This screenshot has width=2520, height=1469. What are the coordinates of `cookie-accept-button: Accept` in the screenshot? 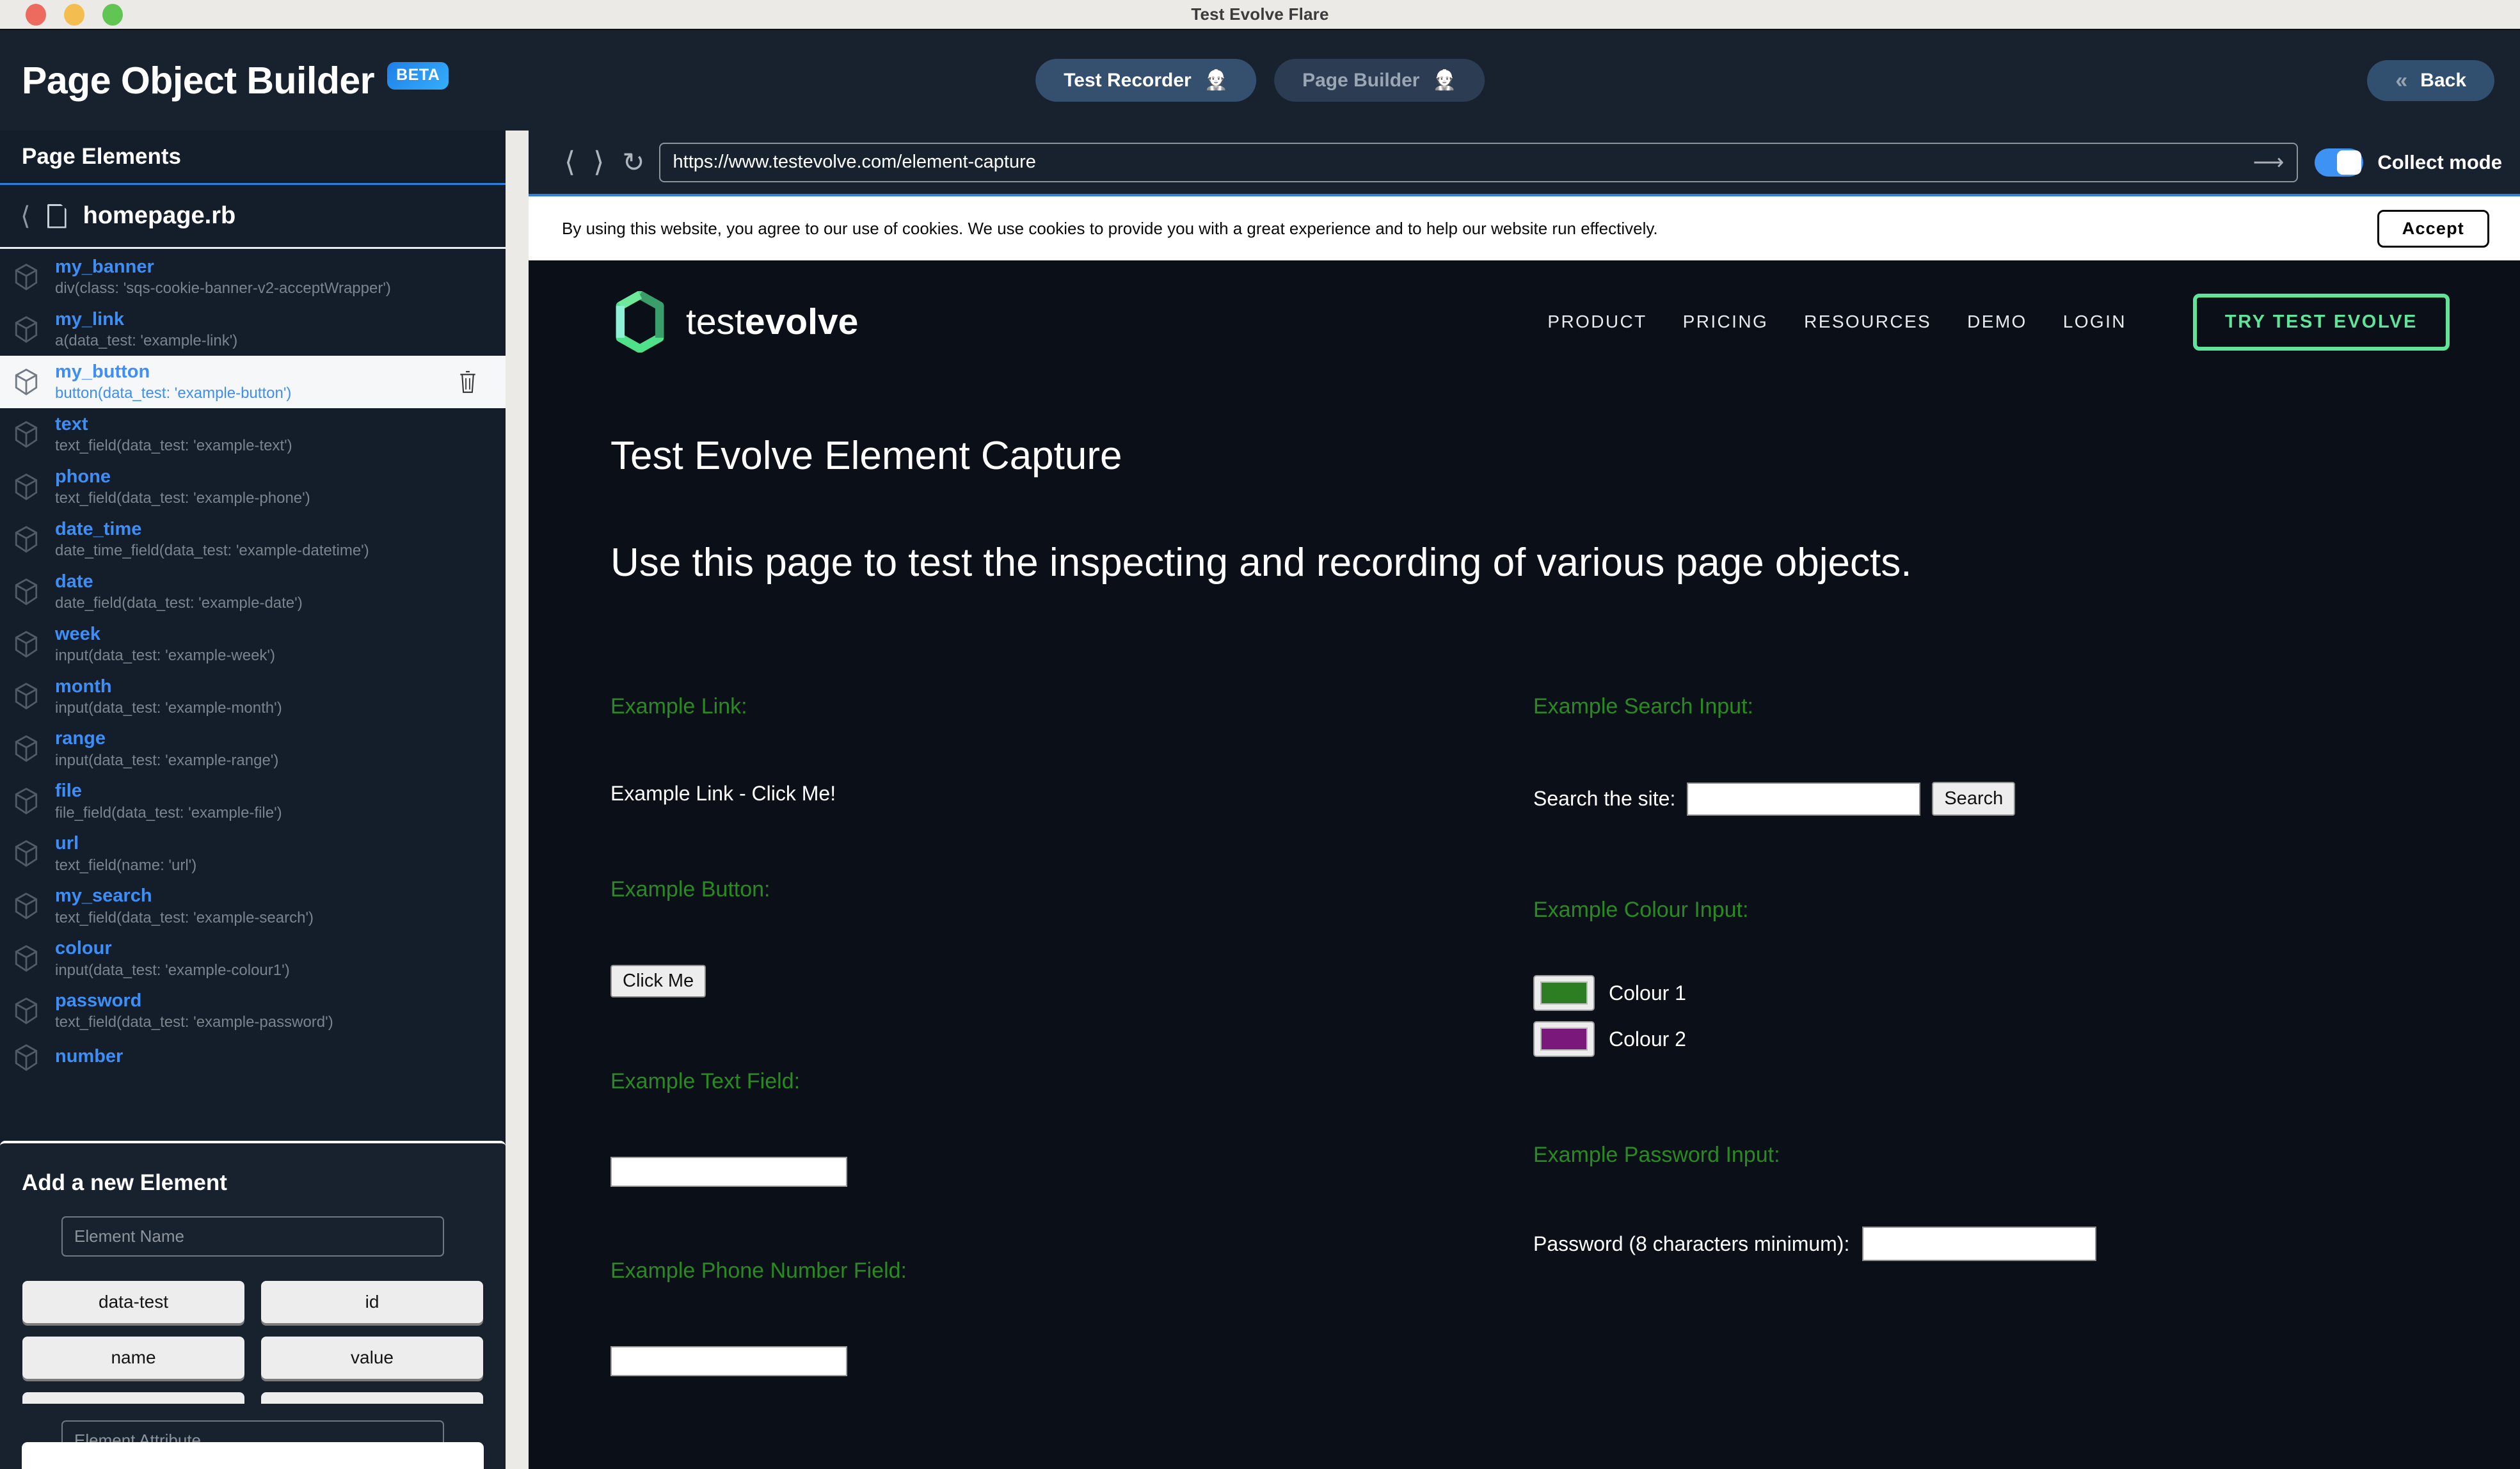 It's located at (2433, 229).